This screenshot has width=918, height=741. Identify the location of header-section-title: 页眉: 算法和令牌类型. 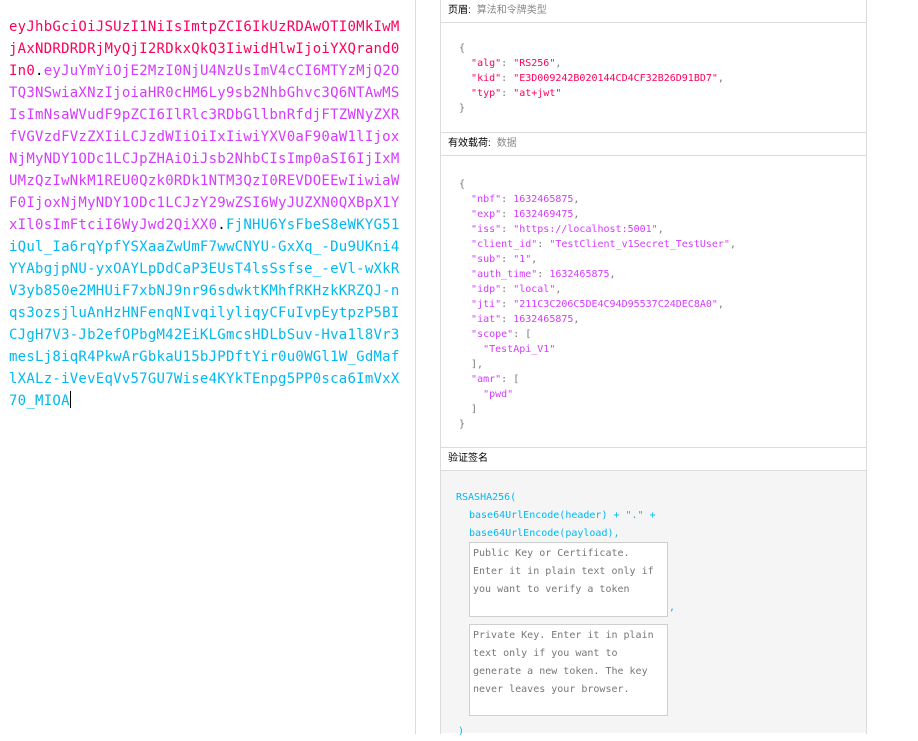
(653, 11).